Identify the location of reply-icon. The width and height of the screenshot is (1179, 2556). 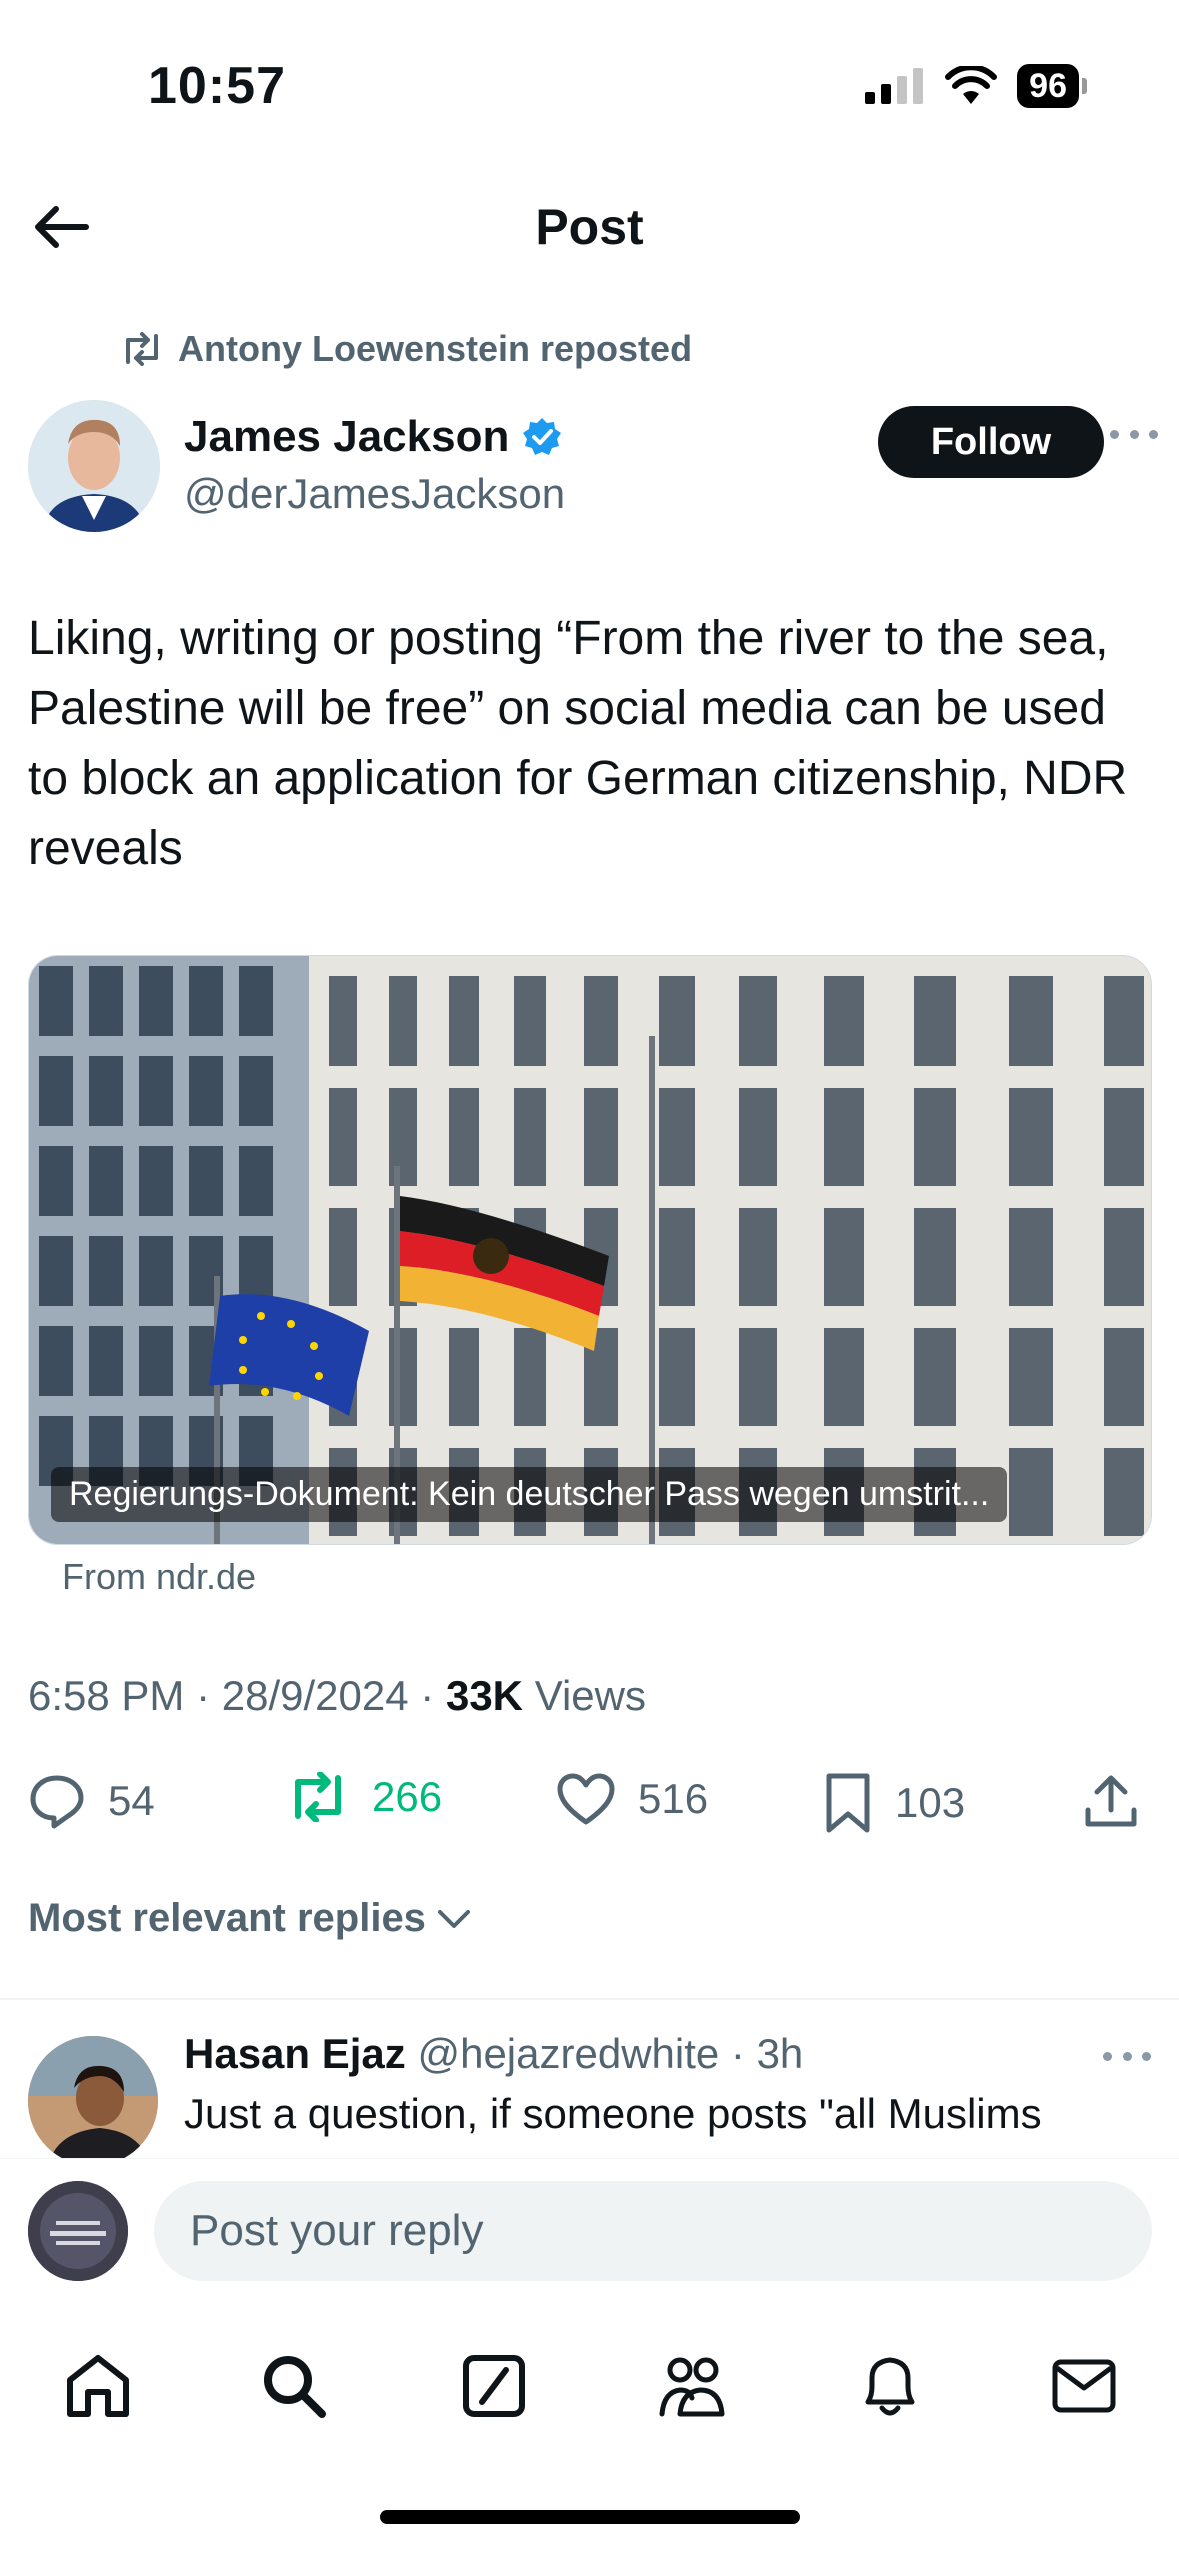
(57, 1802).